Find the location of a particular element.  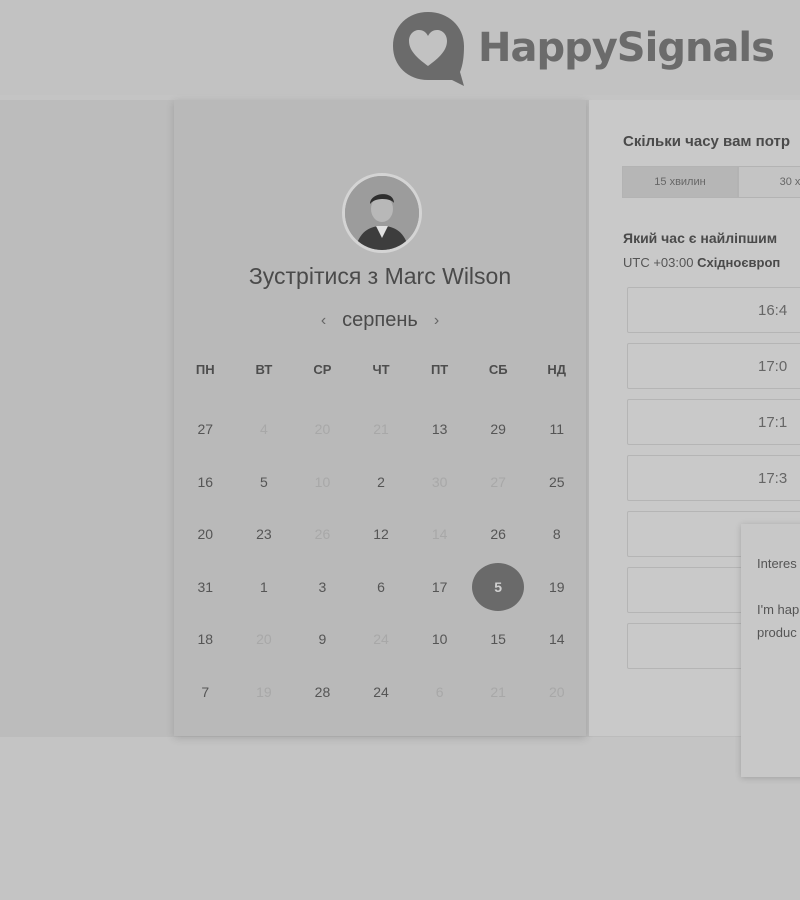

calendar-day: 24 is located at coordinates (381, 692).